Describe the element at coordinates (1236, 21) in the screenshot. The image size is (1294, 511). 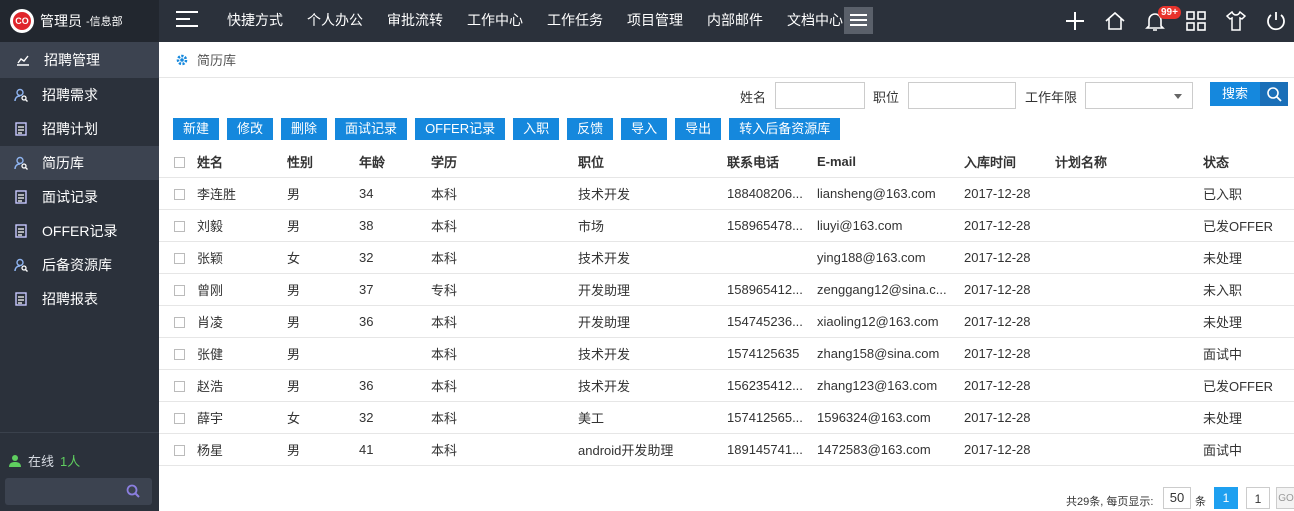
I see `theme-shirt-icon` at that location.